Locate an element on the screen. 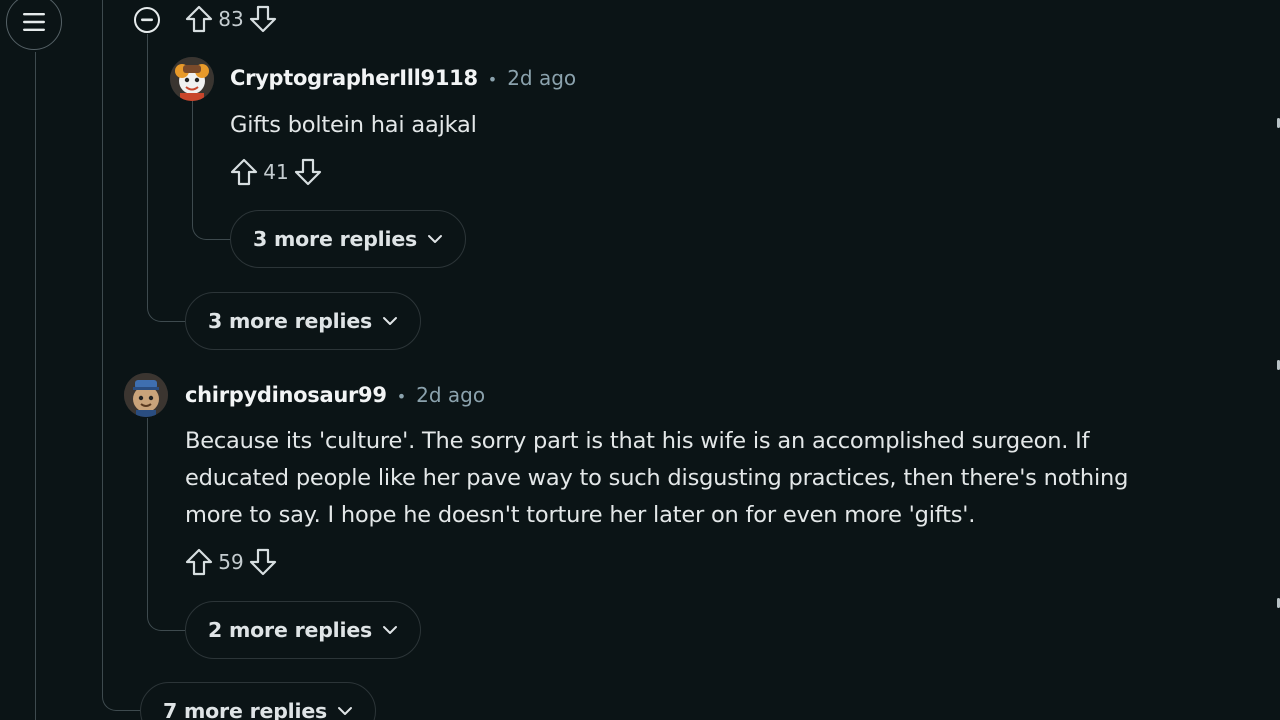  comment-vote-row: 41 is located at coordinates (276, 172).